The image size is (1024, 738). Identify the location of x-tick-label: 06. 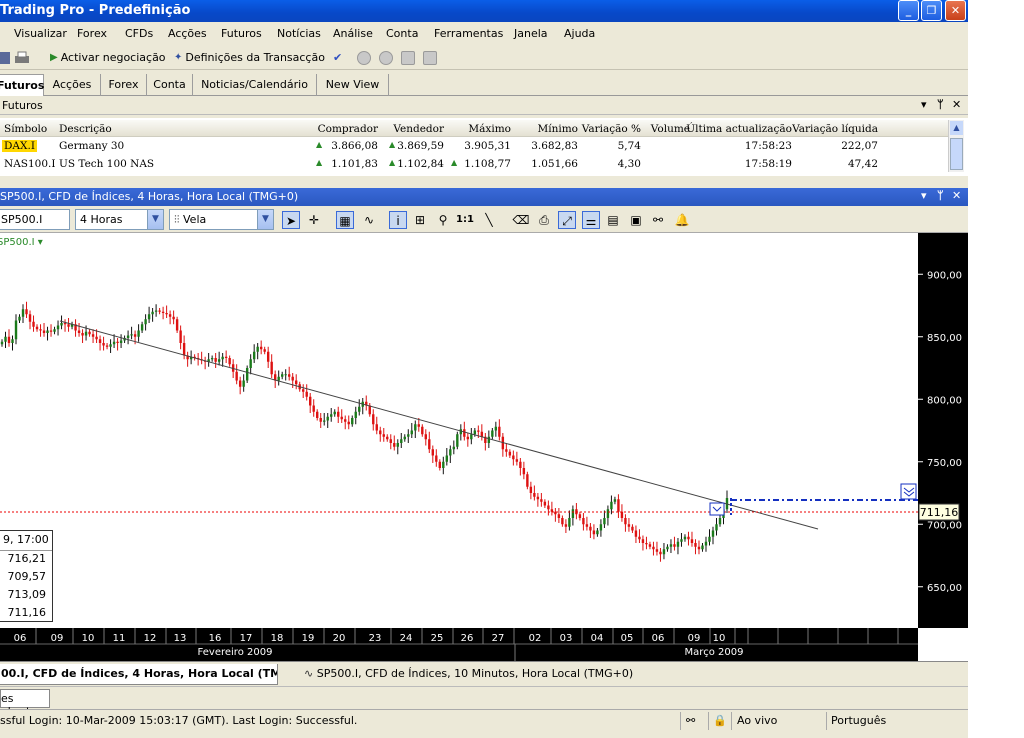
(20, 638).